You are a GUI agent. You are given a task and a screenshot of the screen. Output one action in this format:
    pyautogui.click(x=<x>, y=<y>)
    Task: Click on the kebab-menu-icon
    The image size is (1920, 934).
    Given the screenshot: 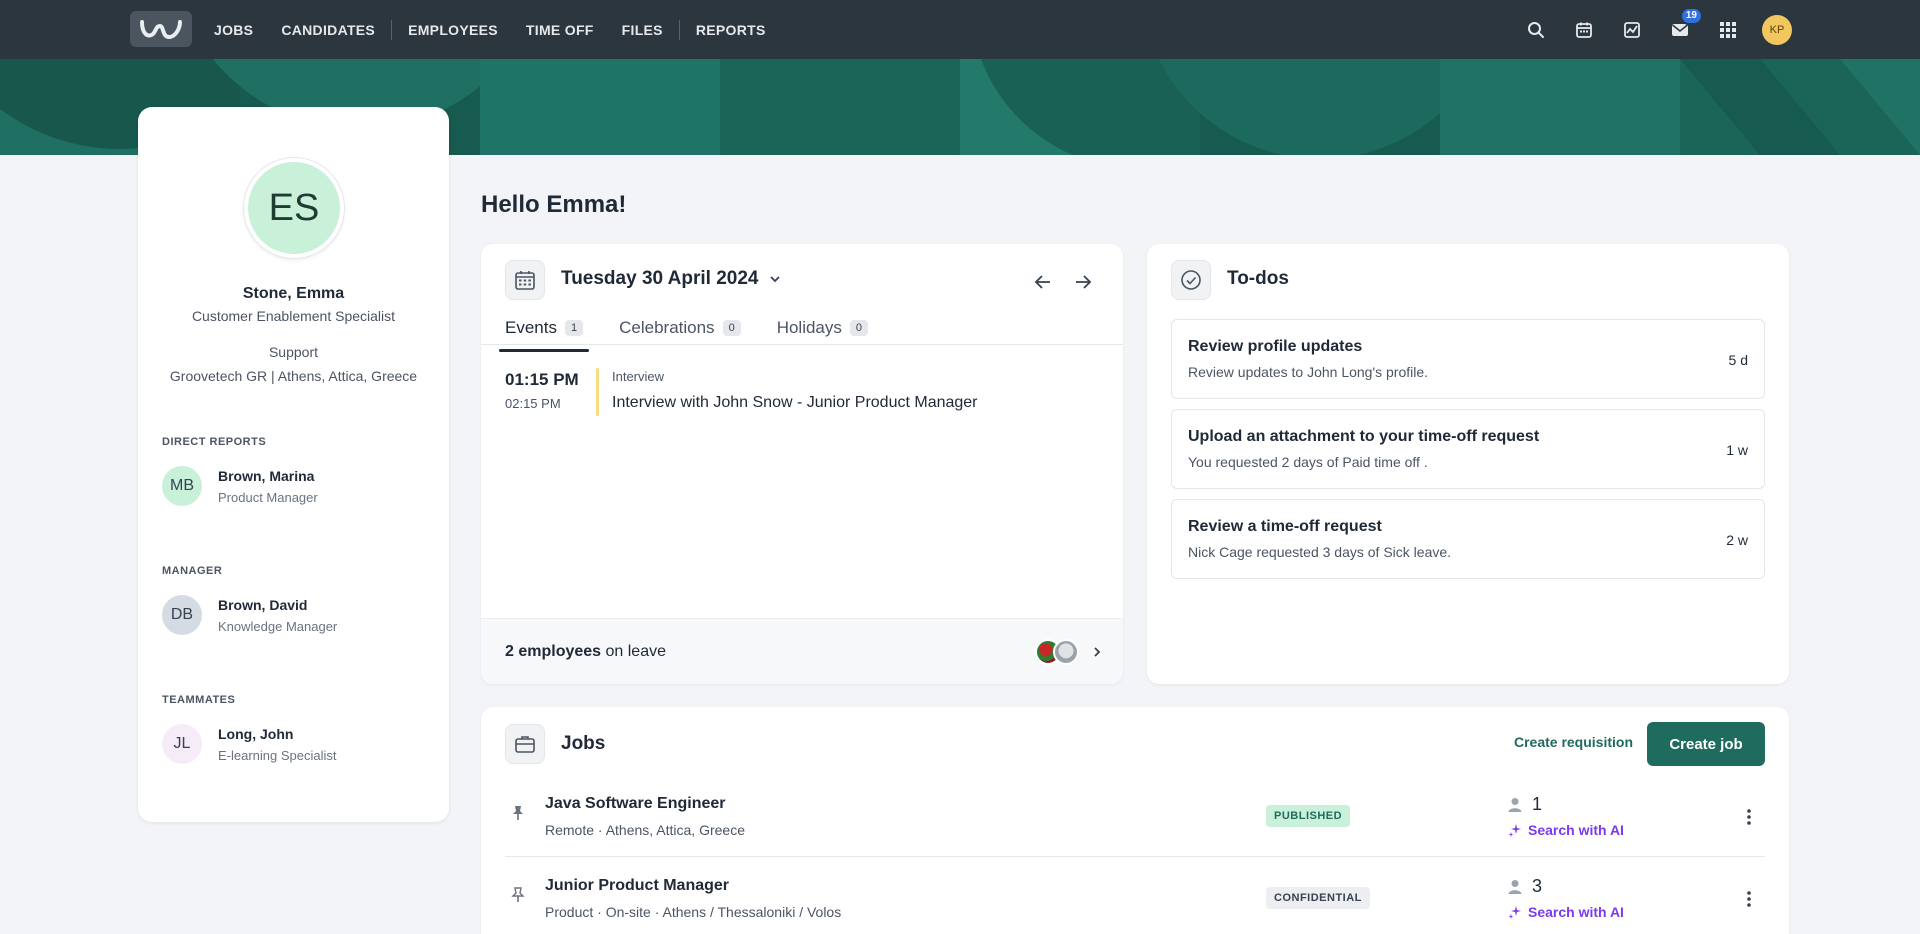 What is the action you would take?
    pyautogui.click(x=1749, y=899)
    